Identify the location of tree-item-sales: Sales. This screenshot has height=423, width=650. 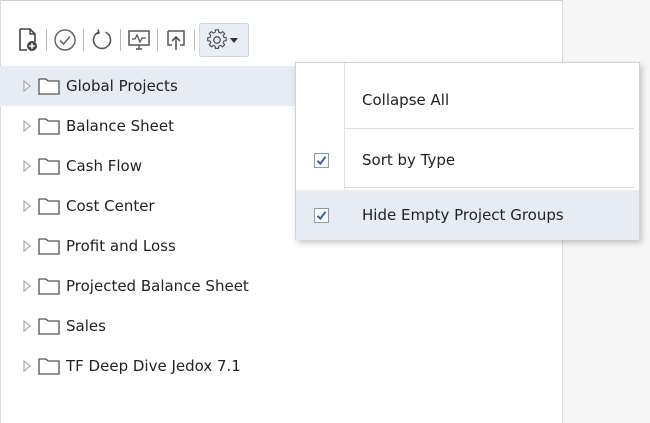
(290, 326).